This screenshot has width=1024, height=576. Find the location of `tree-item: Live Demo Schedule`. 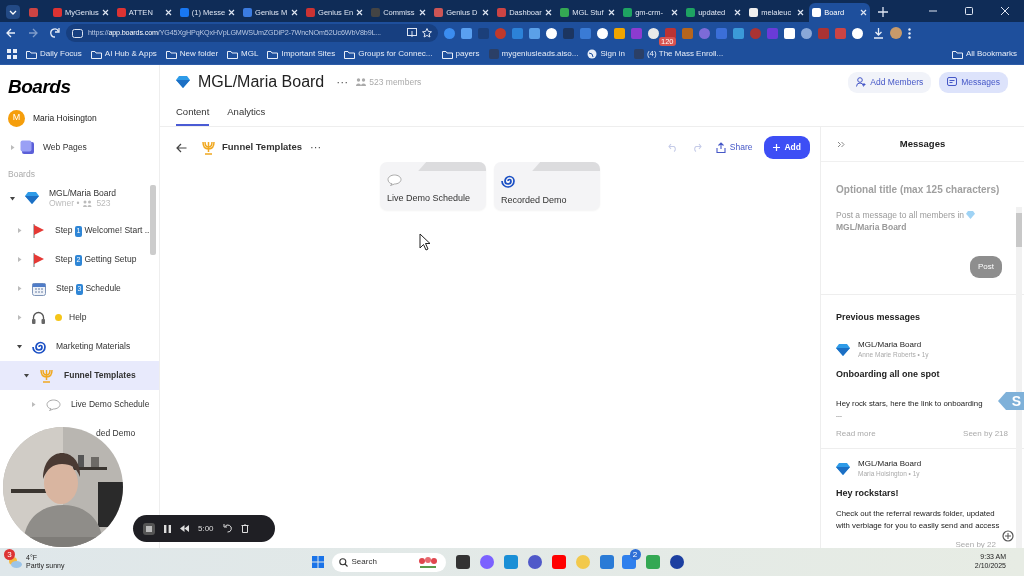

tree-item: Live Demo Schedule is located at coordinates (79, 405).